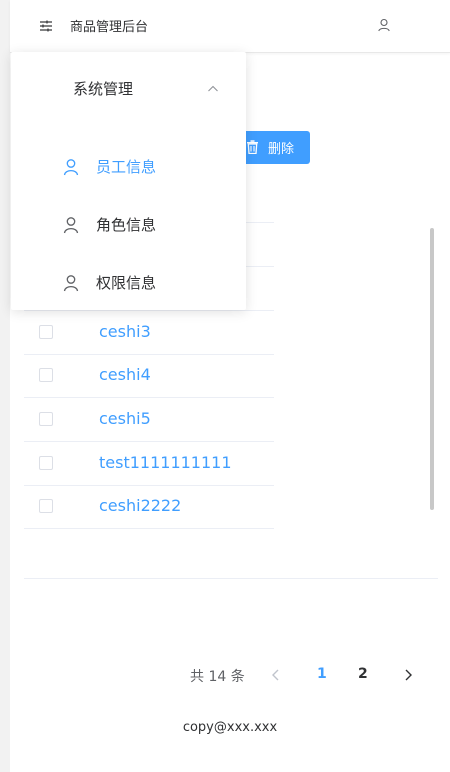 This screenshot has width=450, height=772. What do you see at coordinates (109, 27) in the screenshot?
I see `app-title: 商品管理后台` at bounding box center [109, 27].